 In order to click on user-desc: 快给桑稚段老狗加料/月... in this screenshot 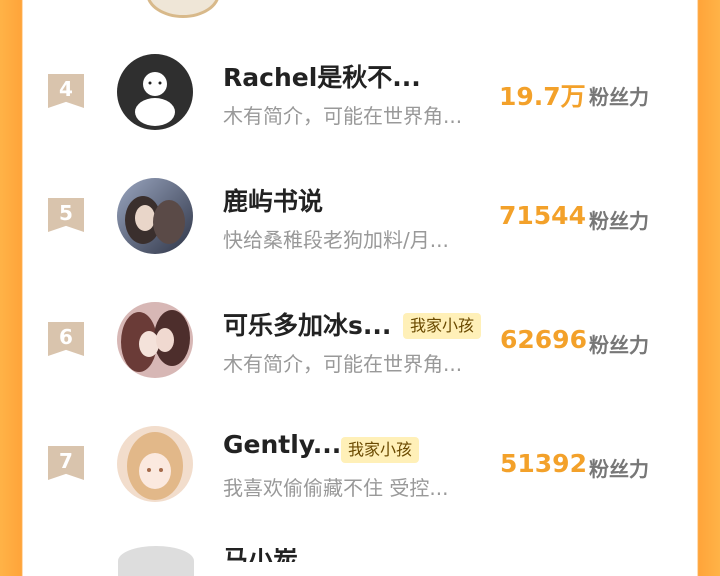, I will do `click(336, 240)`.